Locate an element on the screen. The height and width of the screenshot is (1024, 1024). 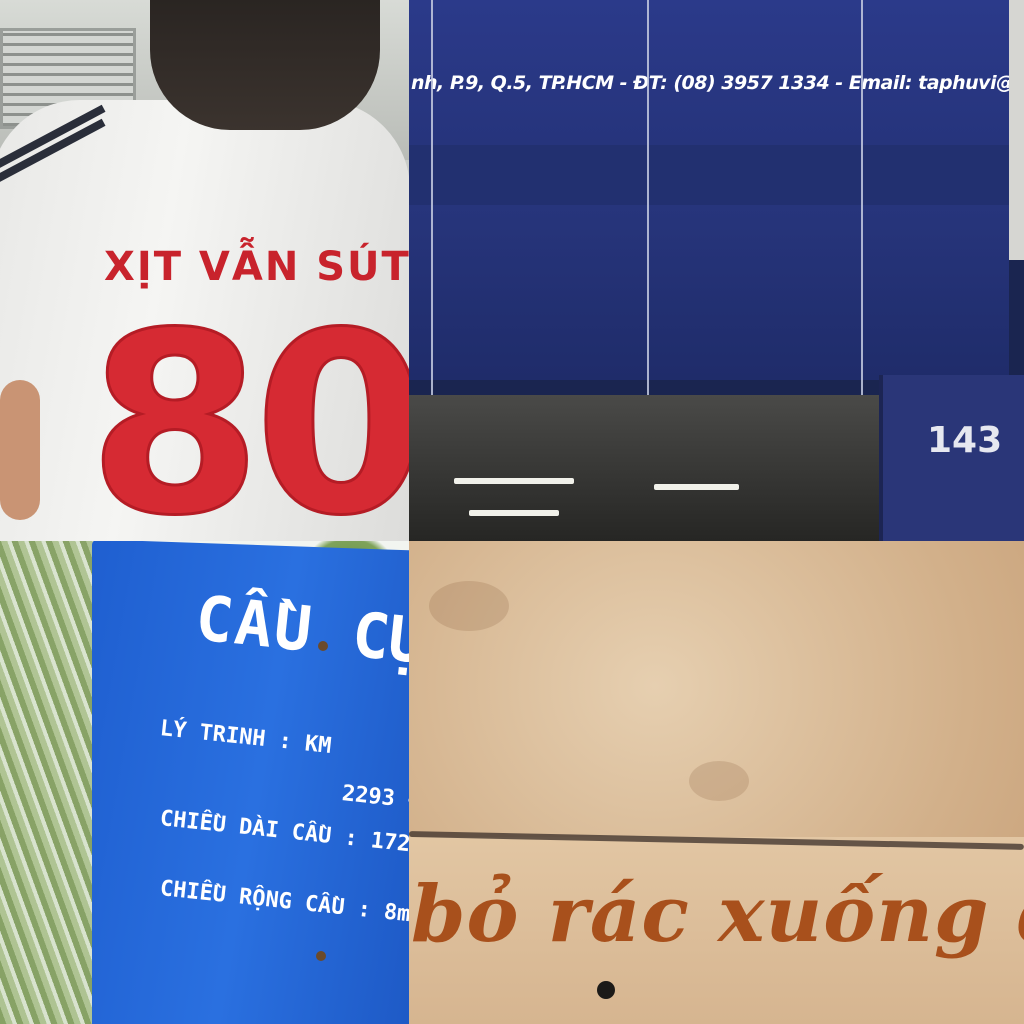
hair is located at coordinates (265, 65).